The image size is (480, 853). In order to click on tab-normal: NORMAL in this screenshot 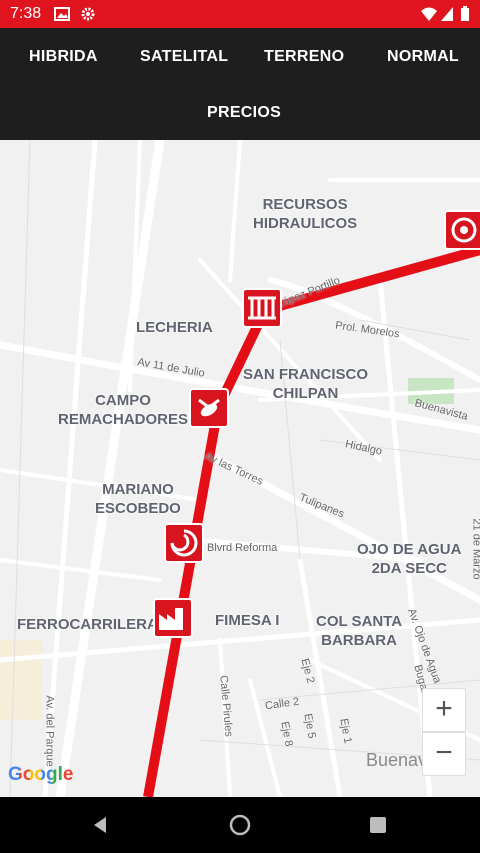, I will do `click(423, 57)`.